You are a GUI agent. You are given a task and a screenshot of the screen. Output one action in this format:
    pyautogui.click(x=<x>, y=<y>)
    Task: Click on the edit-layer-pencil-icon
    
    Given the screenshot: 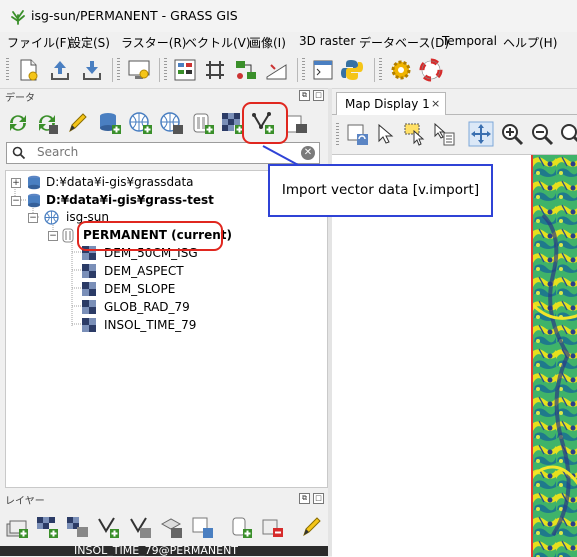 What is the action you would take?
    pyautogui.click(x=311, y=527)
    